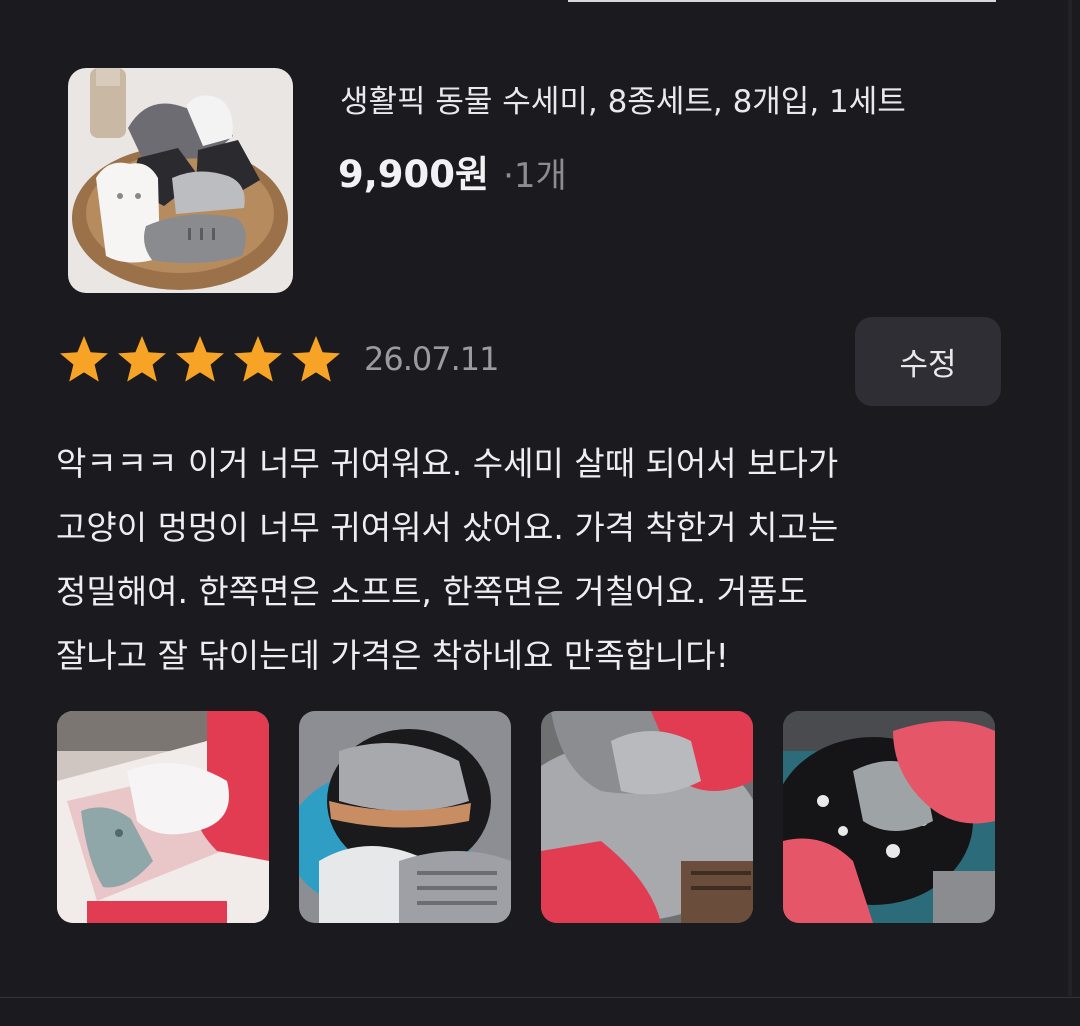 The image size is (1080, 1026). Describe the element at coordinates (540, 997) in the screenshot. I see `section-divider` at that location.